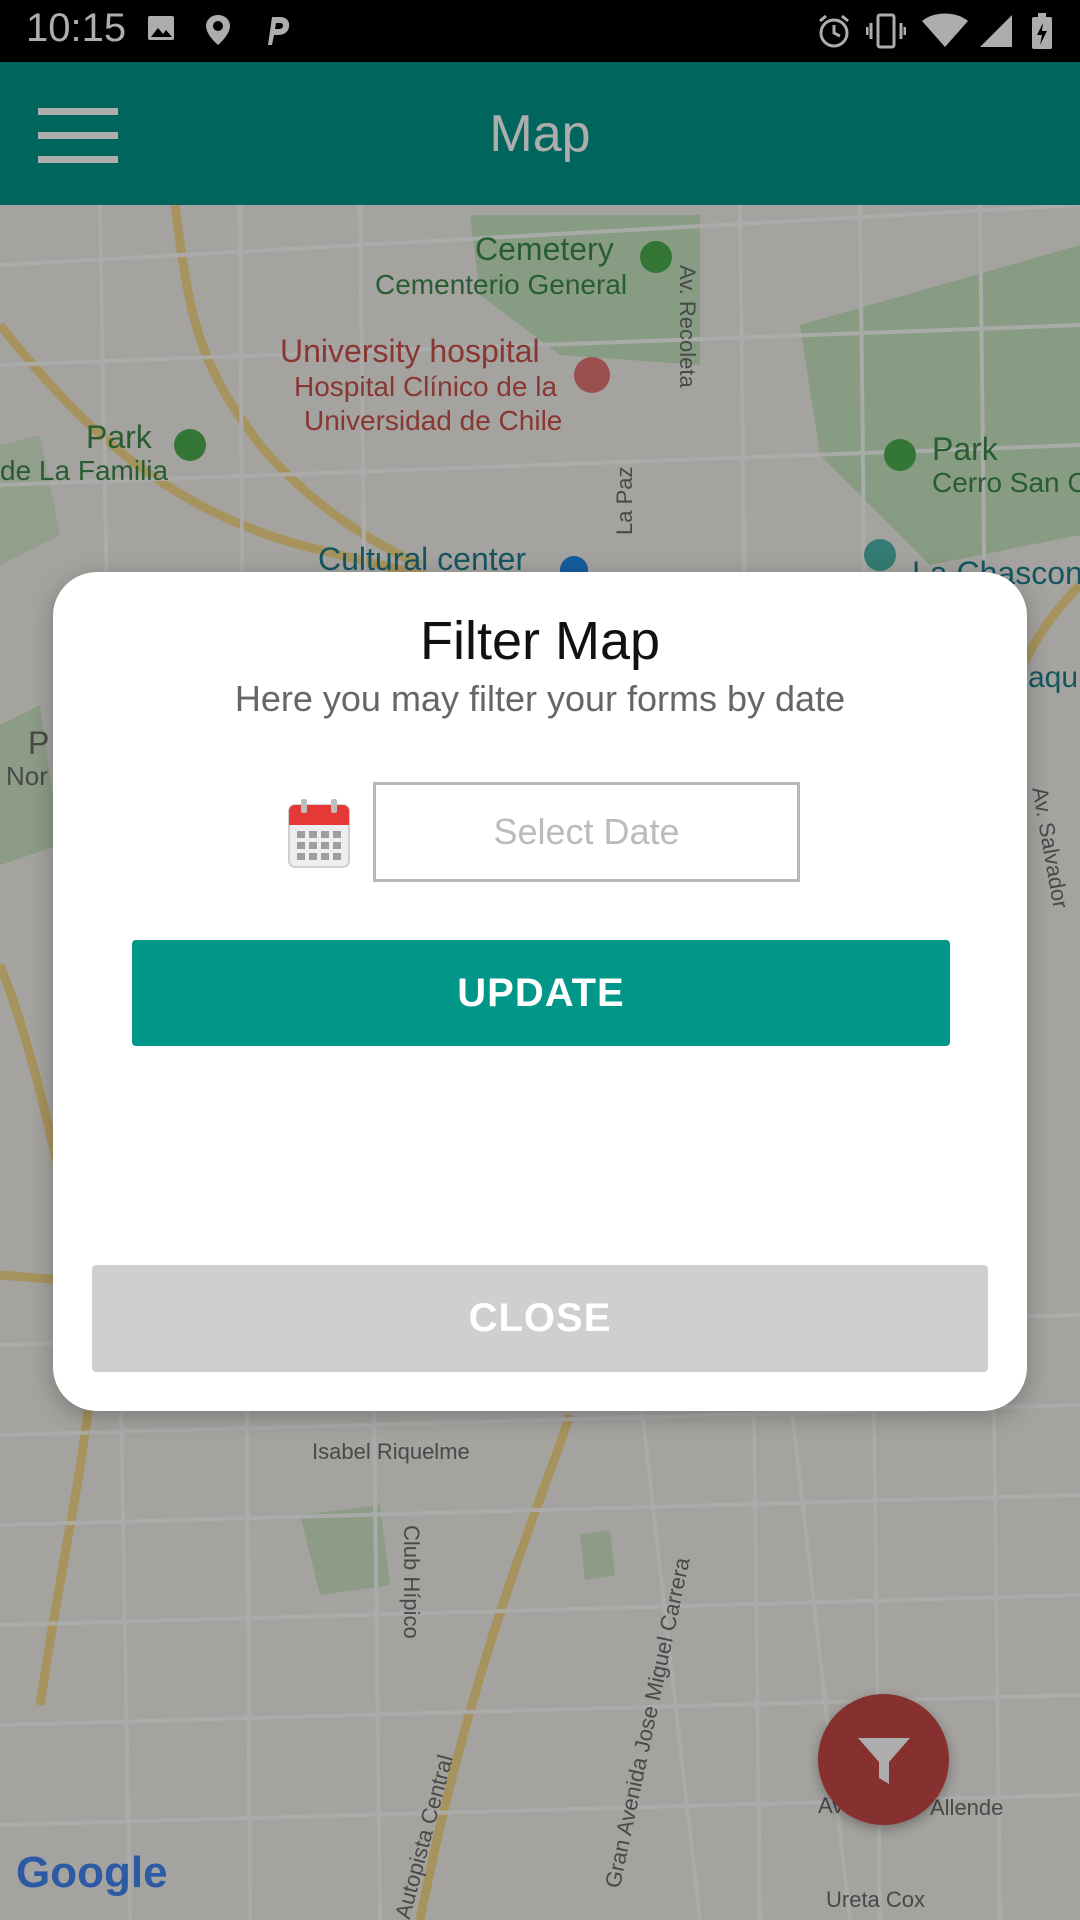 The height and width of the screenshot is (1920, 1080). I want to click on dialog-title: Filter Map, so click(540, 641).